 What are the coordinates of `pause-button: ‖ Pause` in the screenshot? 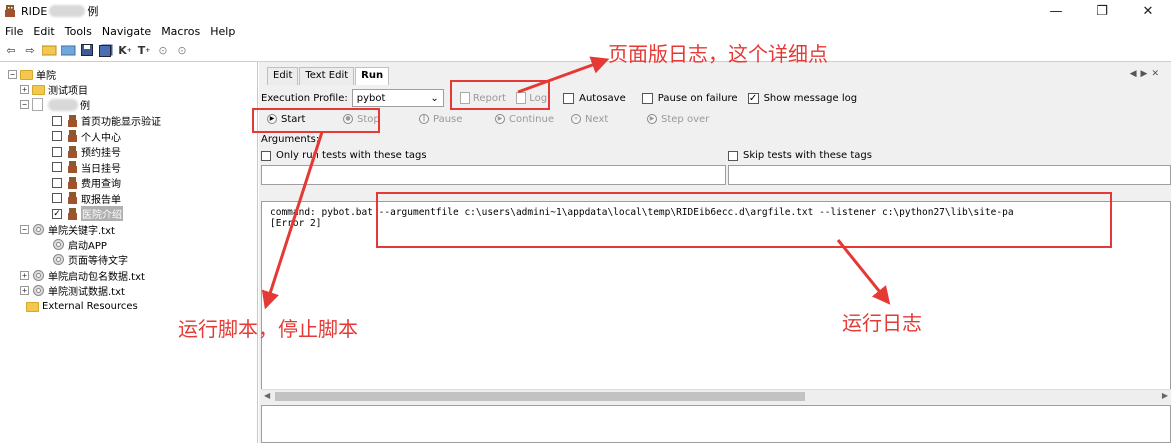 It's located at (453, 119).